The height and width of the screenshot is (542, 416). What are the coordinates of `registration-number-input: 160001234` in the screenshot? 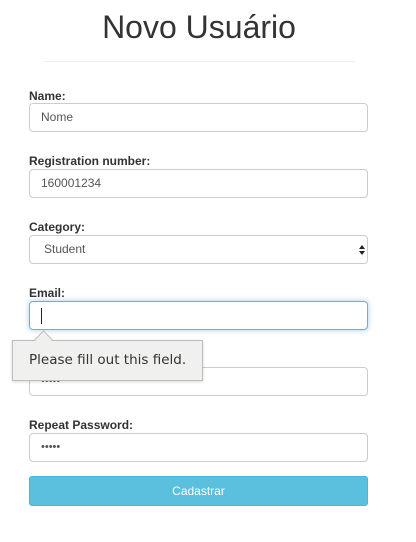 It's located at (198, 183).